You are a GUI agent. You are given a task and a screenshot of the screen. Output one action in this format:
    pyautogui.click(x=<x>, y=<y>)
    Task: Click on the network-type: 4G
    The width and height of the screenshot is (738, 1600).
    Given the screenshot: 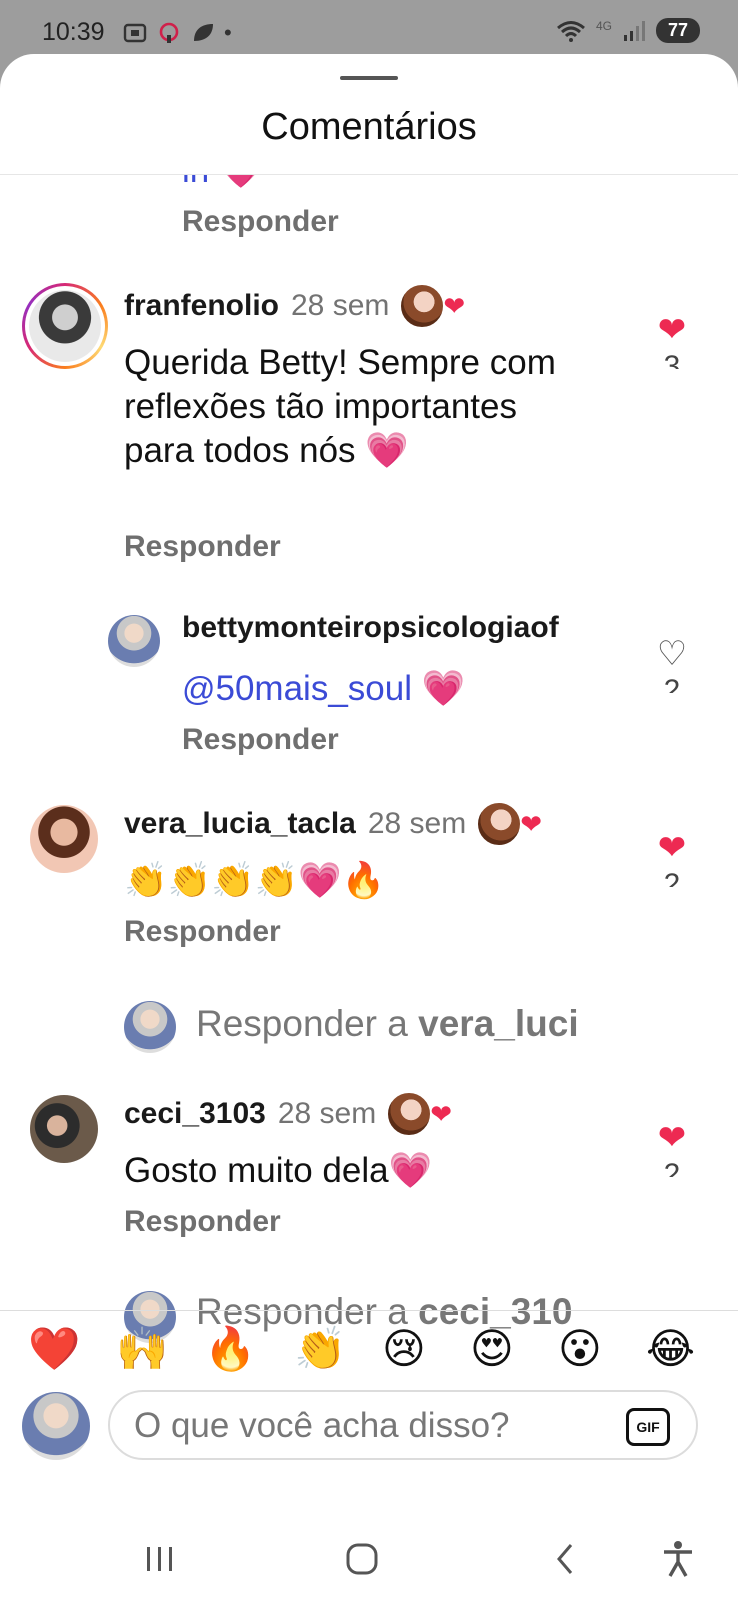 What is the action you would take?
    pyautogui.click(x=603, y=25)
    